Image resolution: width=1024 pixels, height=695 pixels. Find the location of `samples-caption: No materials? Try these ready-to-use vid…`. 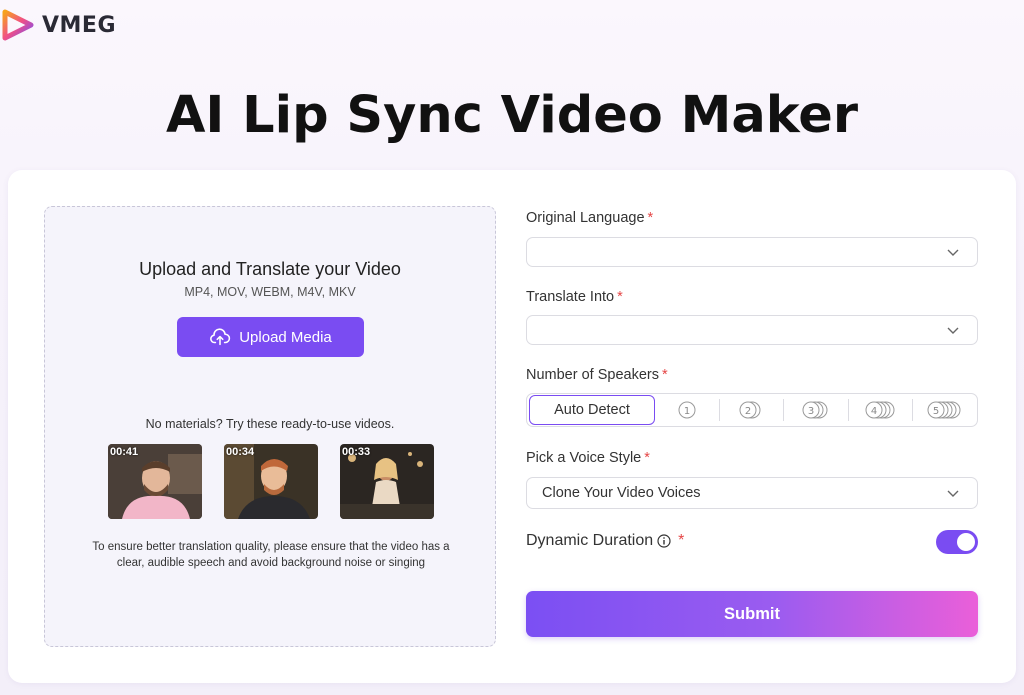

samples-caption: No materials? Try these ready-to-use vid… is located at coordinates (270, 424).